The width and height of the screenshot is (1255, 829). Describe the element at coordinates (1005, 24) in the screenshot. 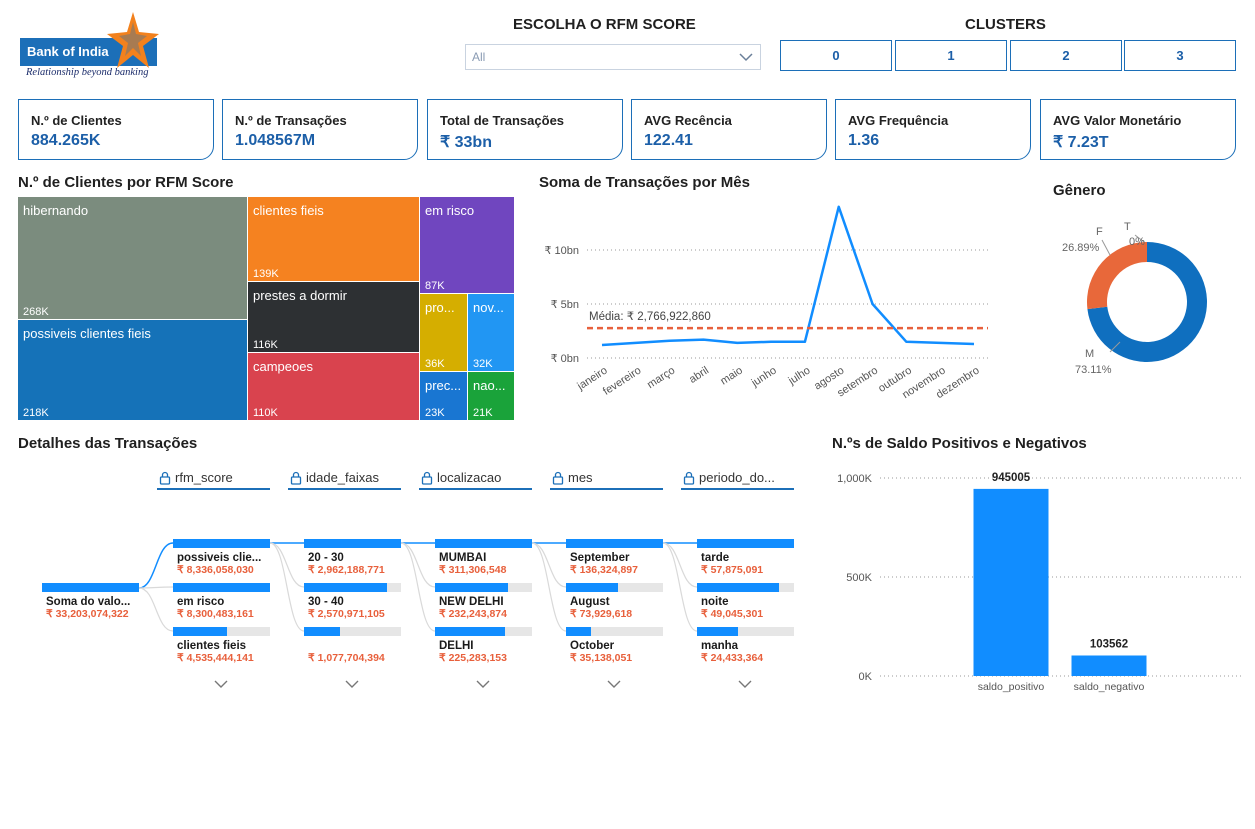

I see `clusters-title: CLUSTERS` at that location.